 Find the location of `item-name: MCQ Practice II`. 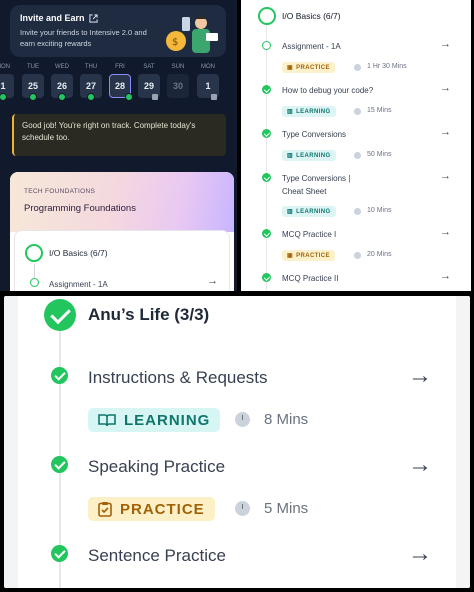

item-name: MCQ Practice II is located at coordinates (310, 278).